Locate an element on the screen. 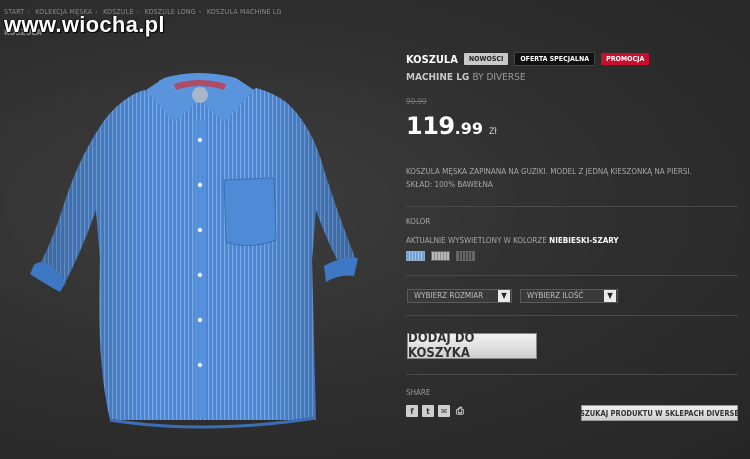  product-title: KOSZULA is located at coordinates (432, 59).